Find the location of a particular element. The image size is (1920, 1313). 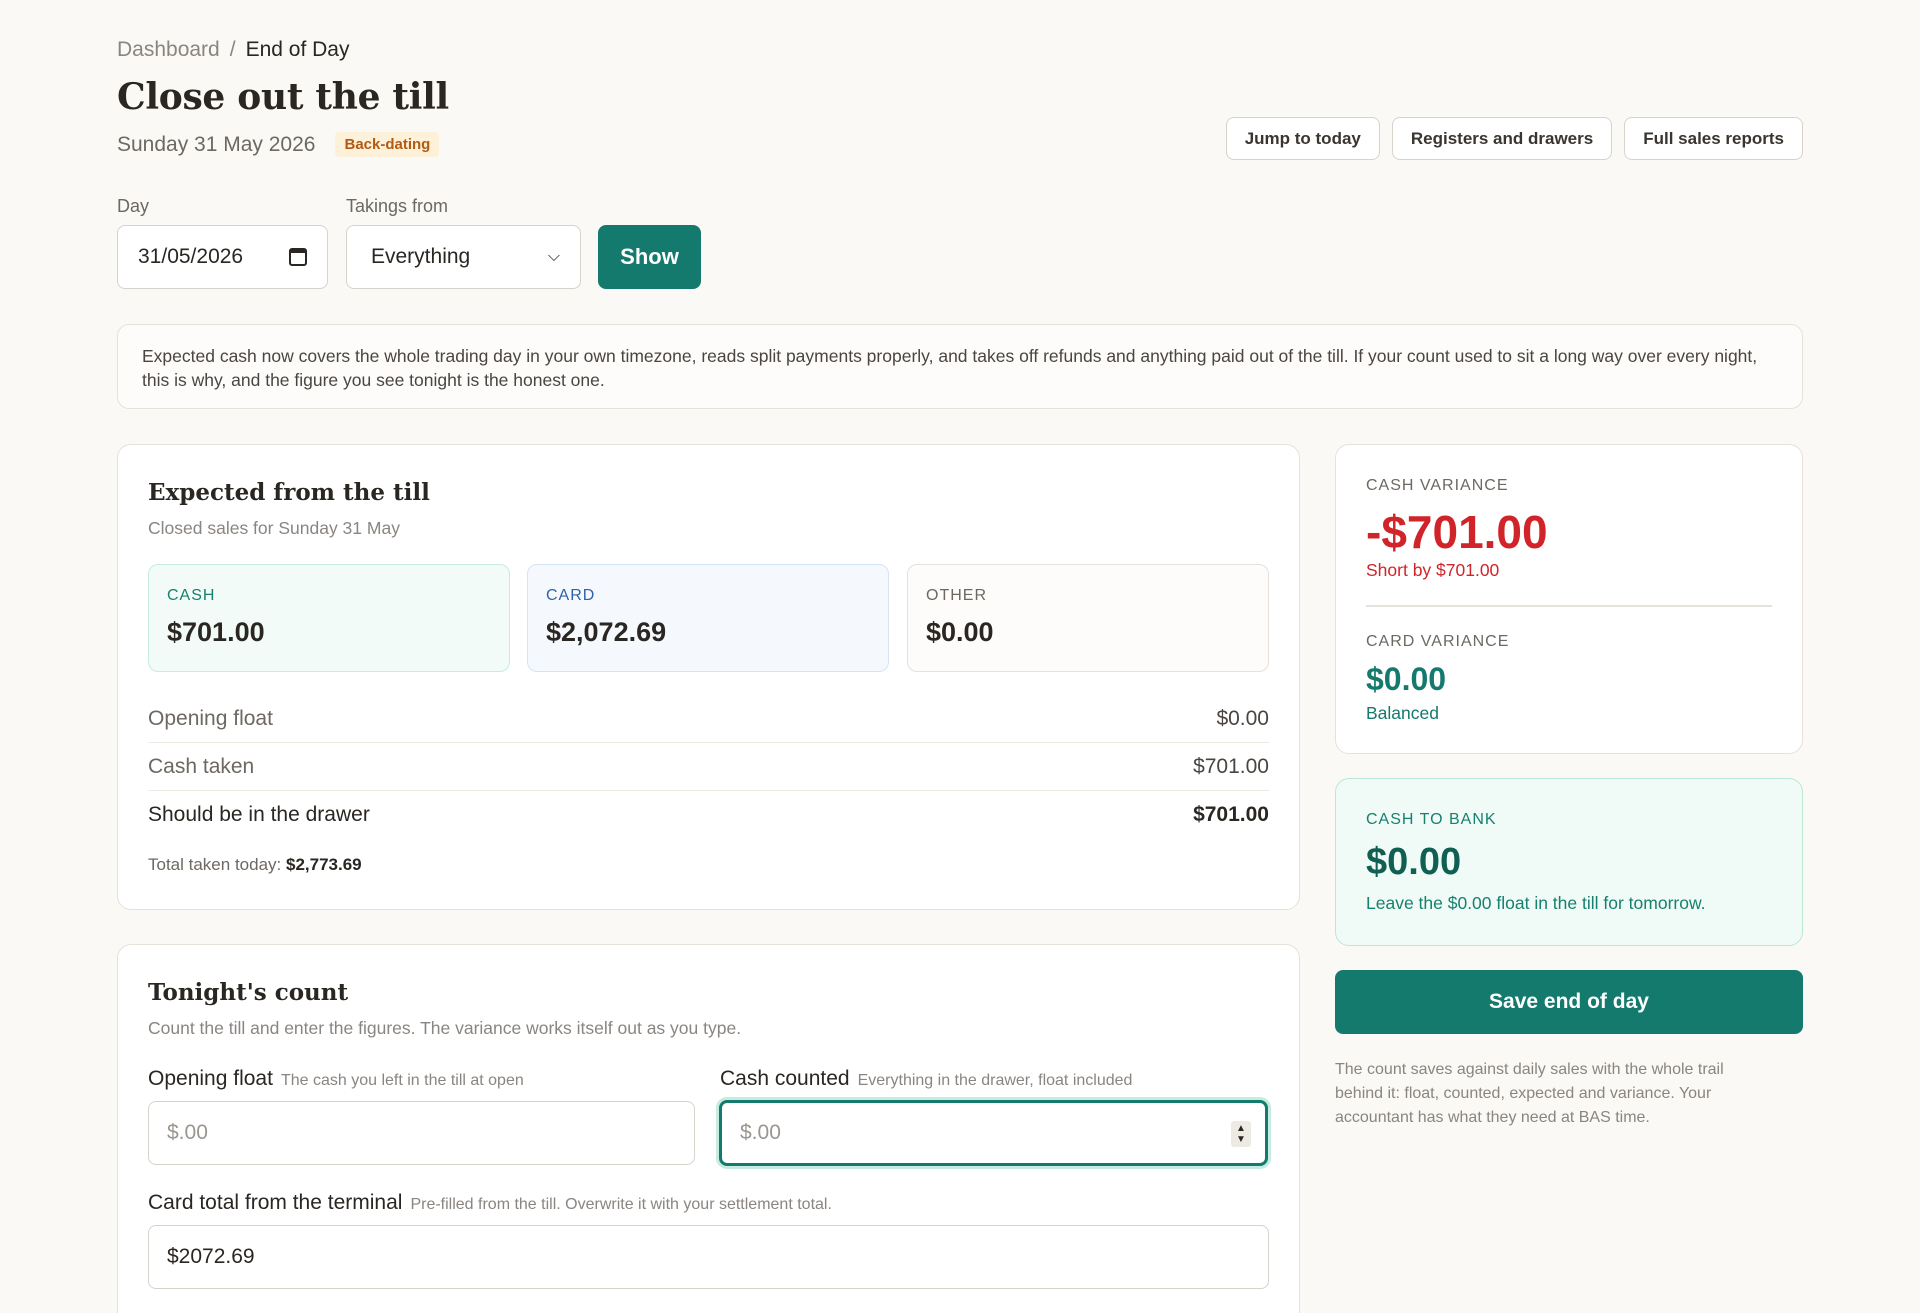

back-dating-badge: Back-dating is located at coordinates (387, 144).